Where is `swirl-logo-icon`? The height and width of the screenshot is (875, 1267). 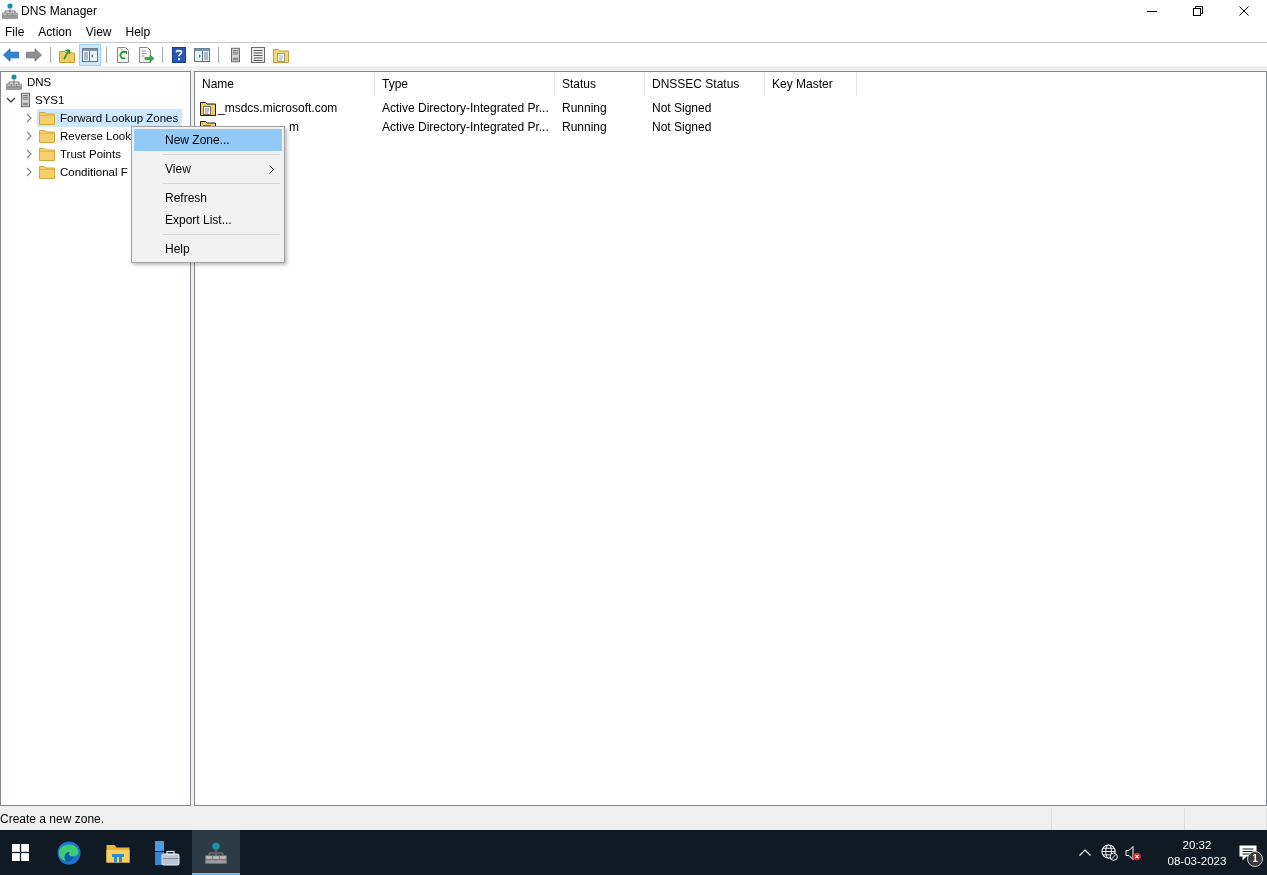
swirl-logo-icon is located at coordinates (69, 852).